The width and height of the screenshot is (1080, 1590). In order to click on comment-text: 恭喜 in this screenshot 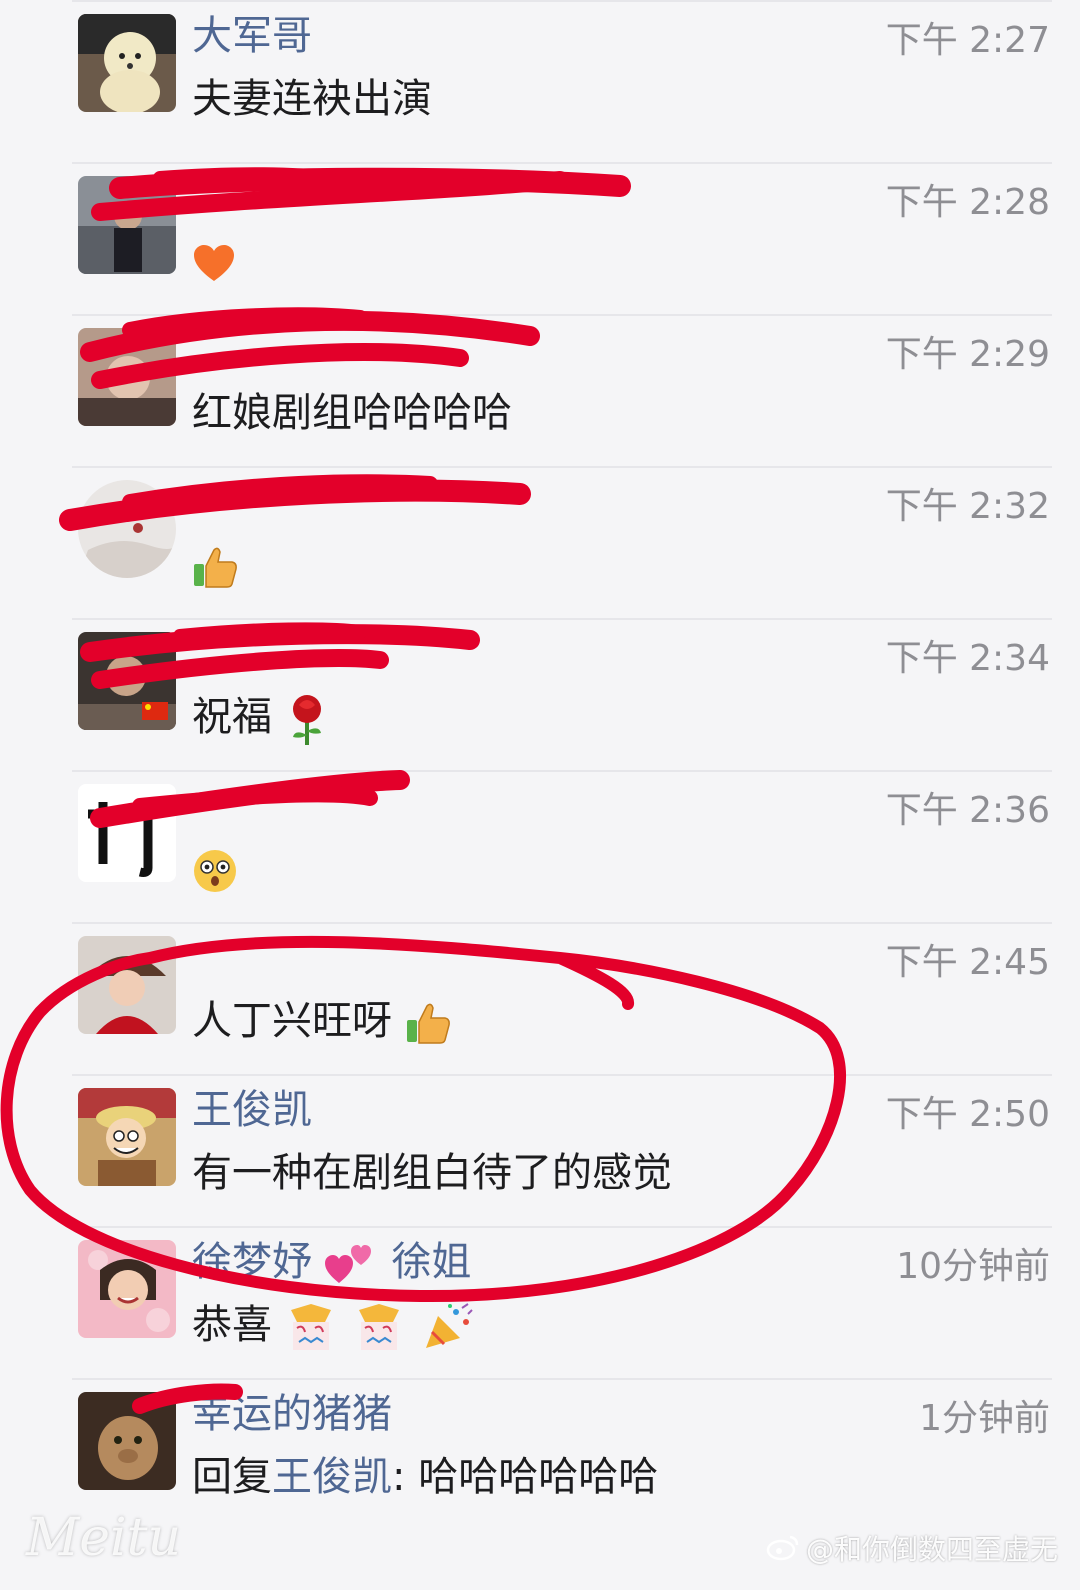, I will do `click(335, 1325)`.